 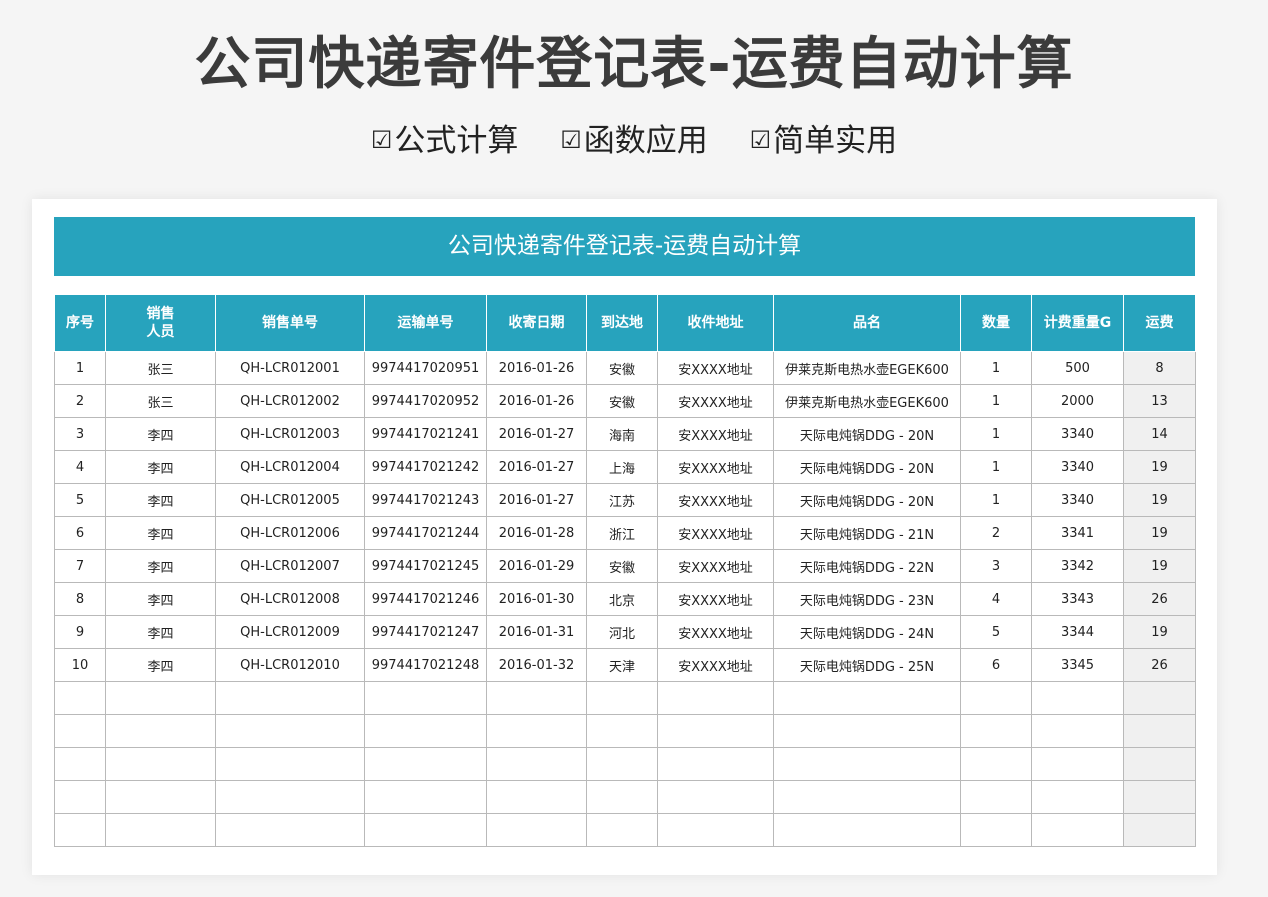 What do you see at coordinates (867, 665) in the screenshot?
I see `cell-product: 天际电炖锅DDG - 25N` at bounding box center [867, 665].